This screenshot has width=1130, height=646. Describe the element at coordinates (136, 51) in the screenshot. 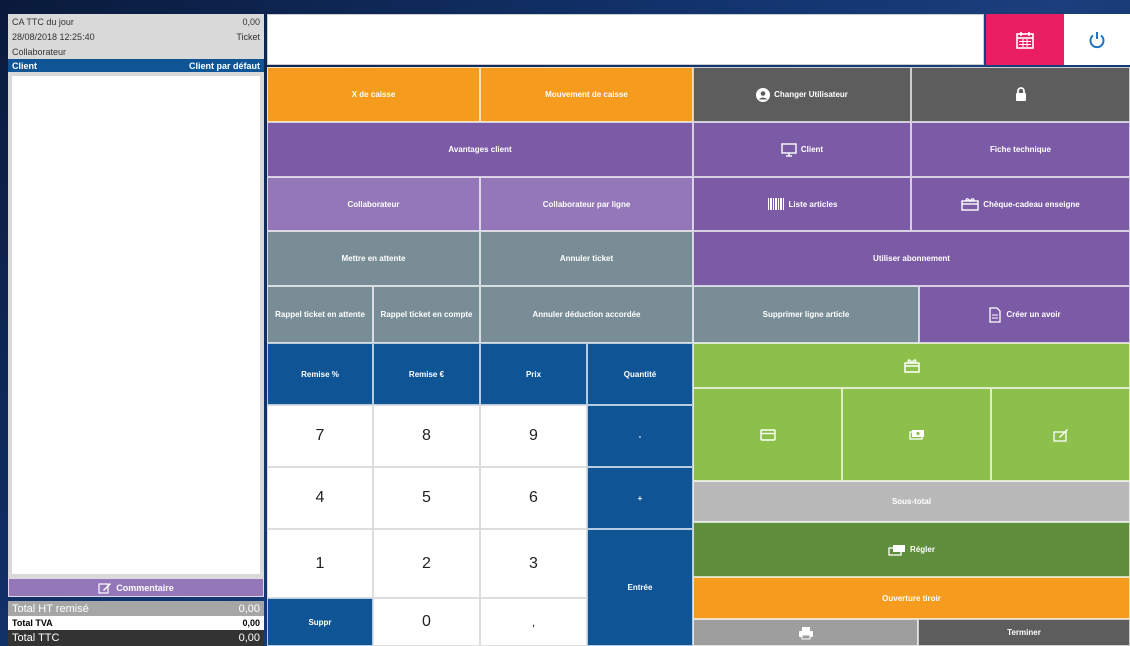

I see `collab-row: Collaborateur` at that location.